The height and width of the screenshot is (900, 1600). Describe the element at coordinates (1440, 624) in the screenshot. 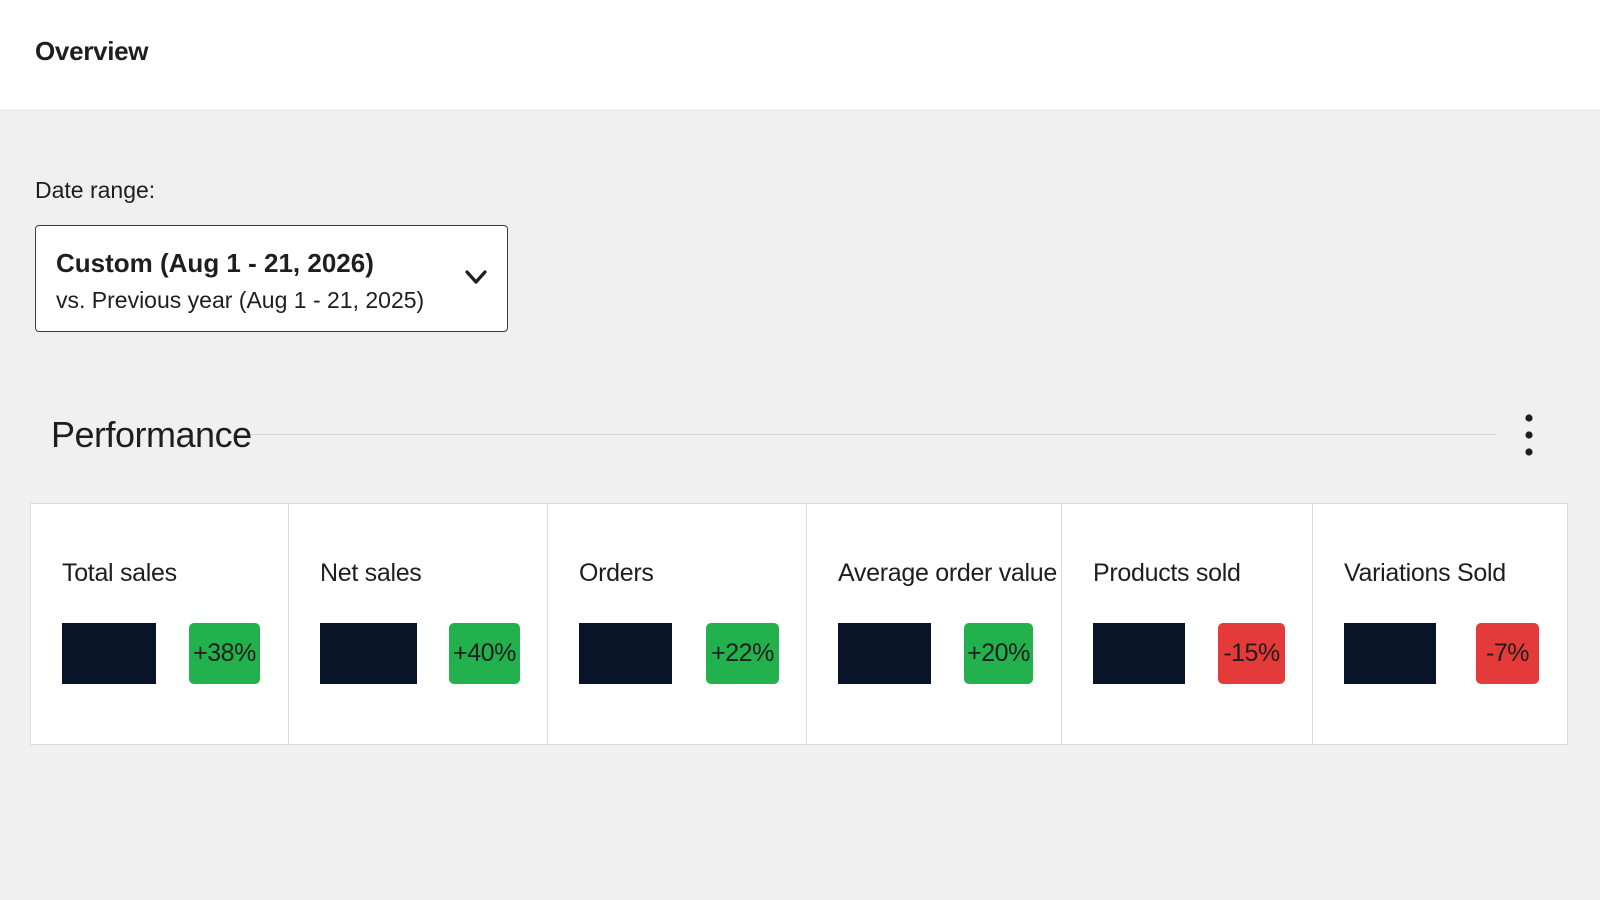

I see `card-variations-sold: Variations Sold -7%` at that location.